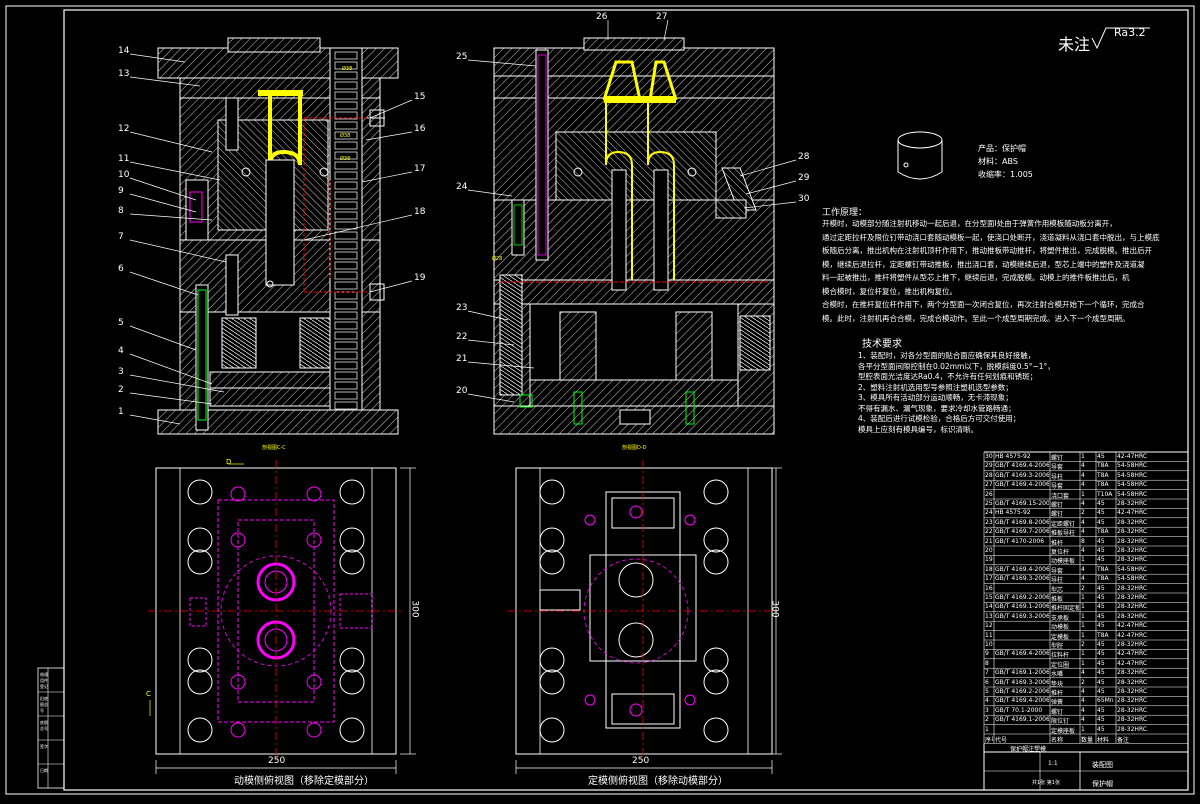 The image size is (1200, 804). What do you see at coordinates (1022, 503) in the screenshot?
I see `bom-cell: GB/T 4169.15-2006` at bounding box center [1022, 503].